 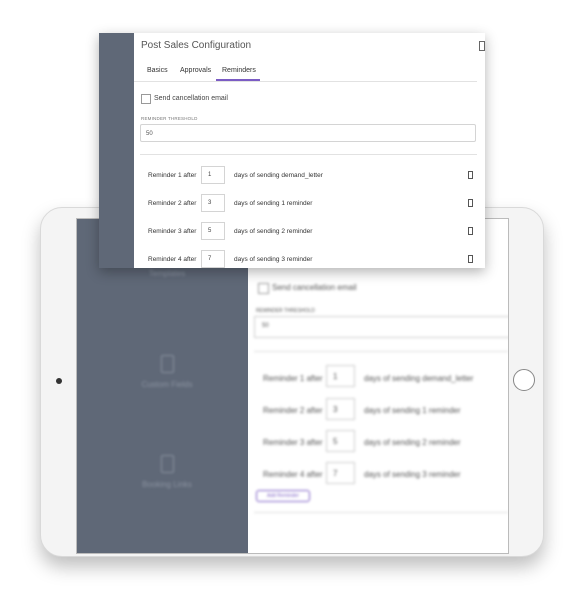 What do you see at coordinates (340, 376) in the screenshot?
I see `tablet-reminder-days: 1` at bounding box center [340, 376].